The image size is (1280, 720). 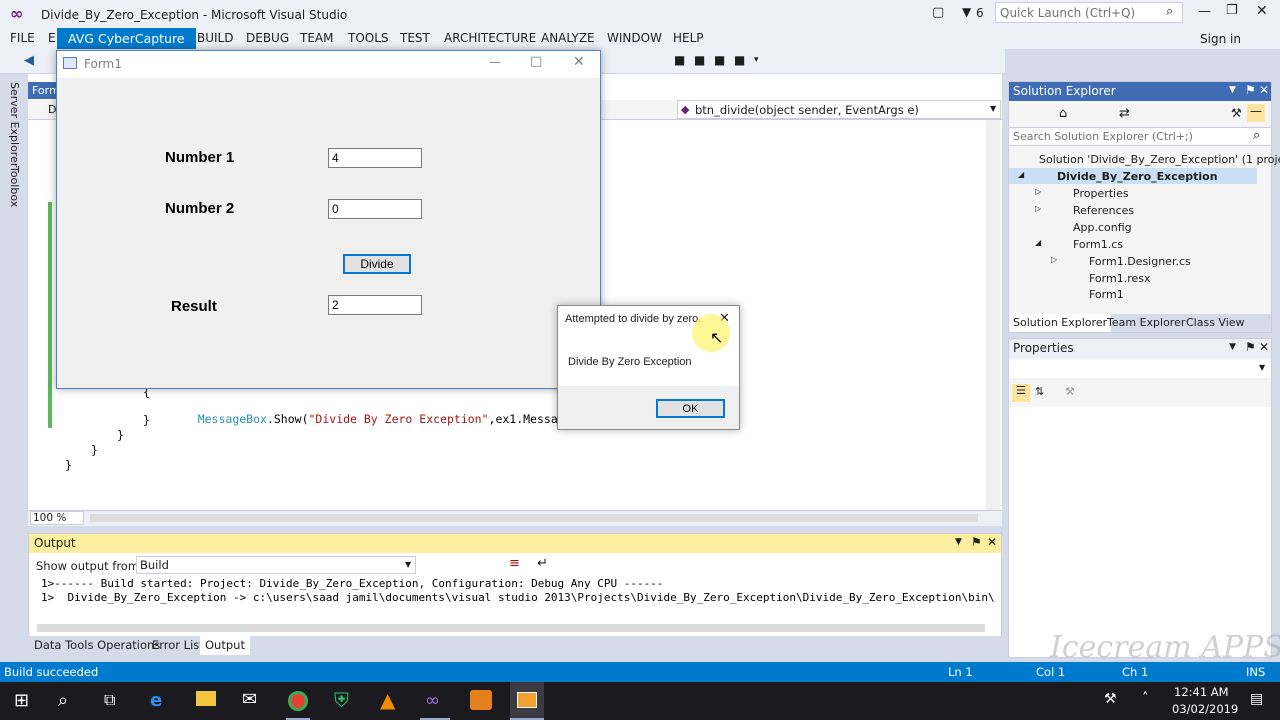 What do you see at coordinates (1256, 113) in the screenshot?
I see `active-tool-icon: —` at bounding box center [1256, 113].